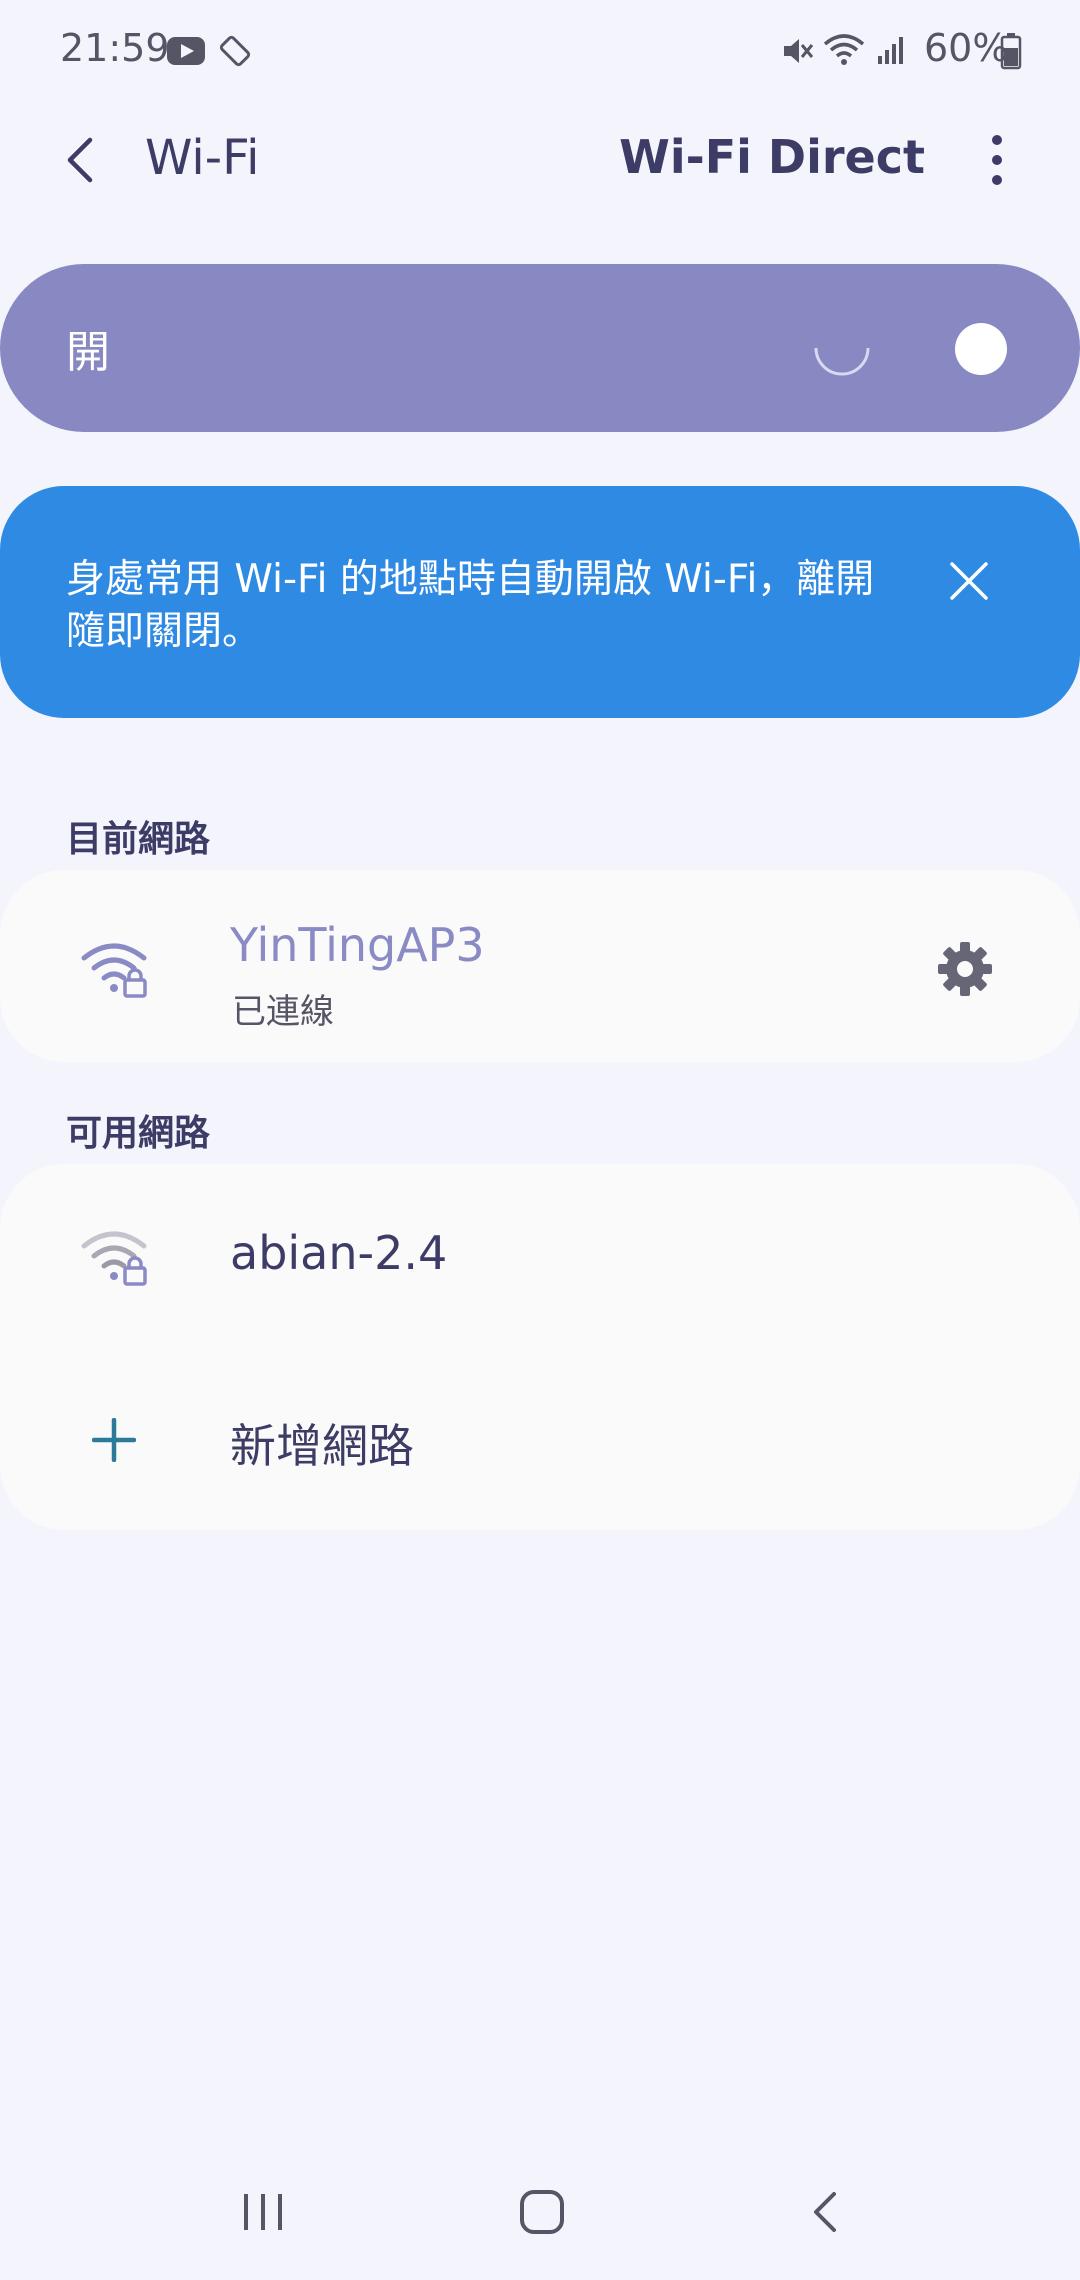 Image resolution: width=1080 pixels, height=2280 pixels. What do you see at coordinates (357, 945) in the screenshot?
I see `connected-network-name: YinTingAP3` at bounding box center [357, 945].